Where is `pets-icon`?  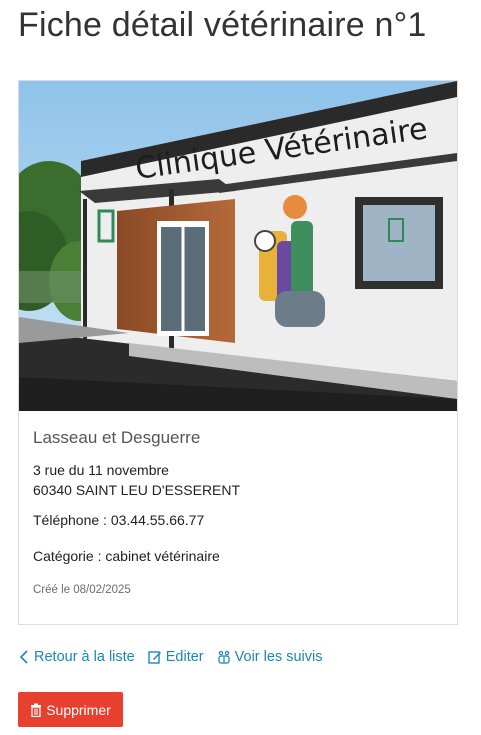
pets-icon is located at coordinates (224, 657).